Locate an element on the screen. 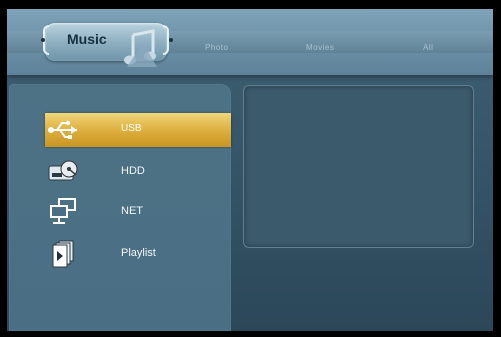 The height and width of the screenshot is (337, 501). tab-all: All is located at coordinates (428, 47).